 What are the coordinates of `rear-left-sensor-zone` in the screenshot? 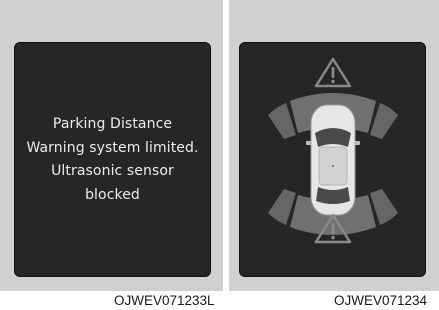 It's located at (282, 207).